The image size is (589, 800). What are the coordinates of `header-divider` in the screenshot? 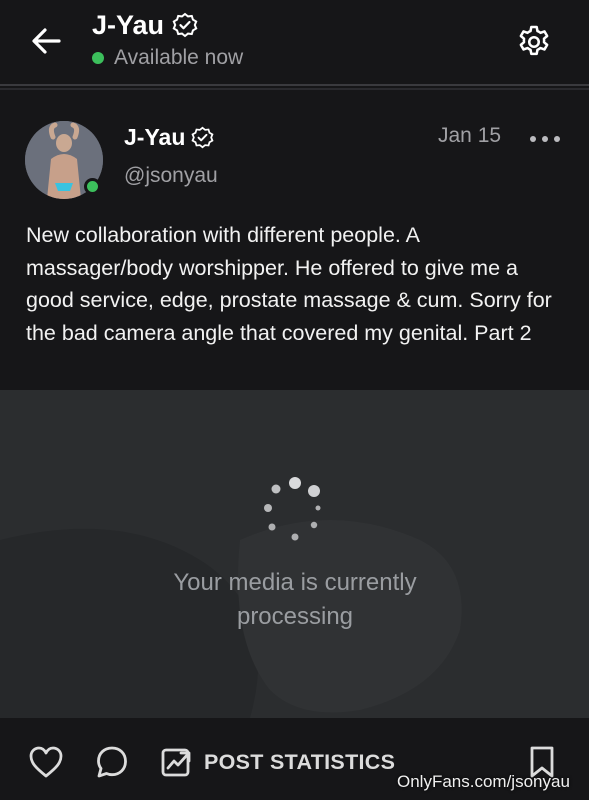 It's located at (294, 87).